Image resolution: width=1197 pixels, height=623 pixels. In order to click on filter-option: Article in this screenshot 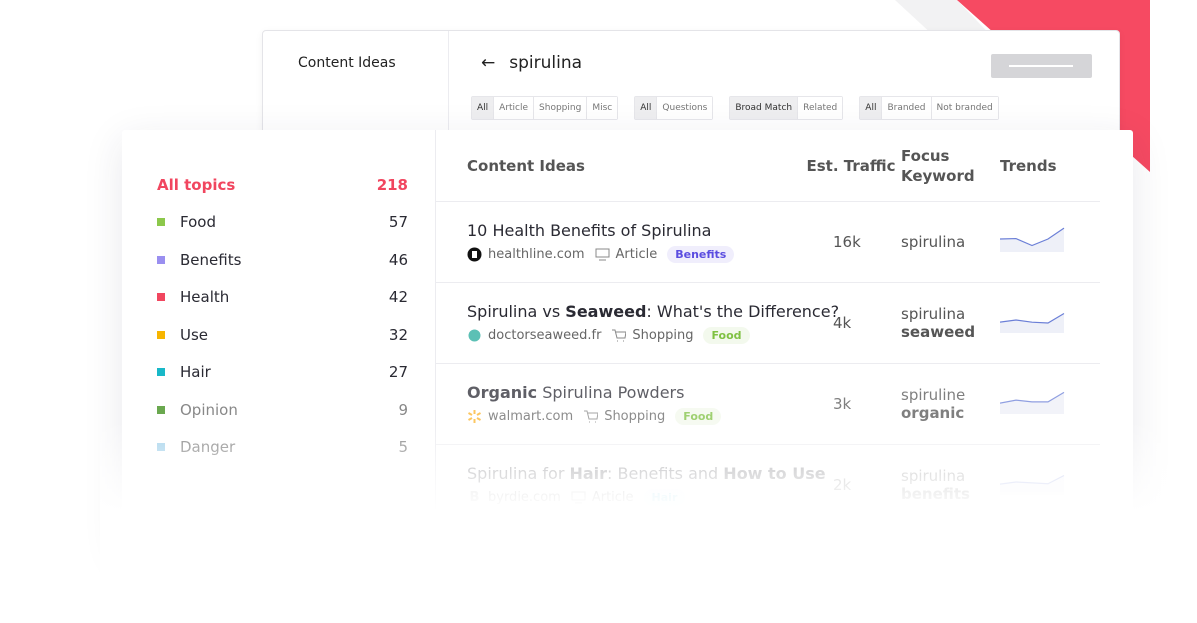, I will do `click(514, 108)`.